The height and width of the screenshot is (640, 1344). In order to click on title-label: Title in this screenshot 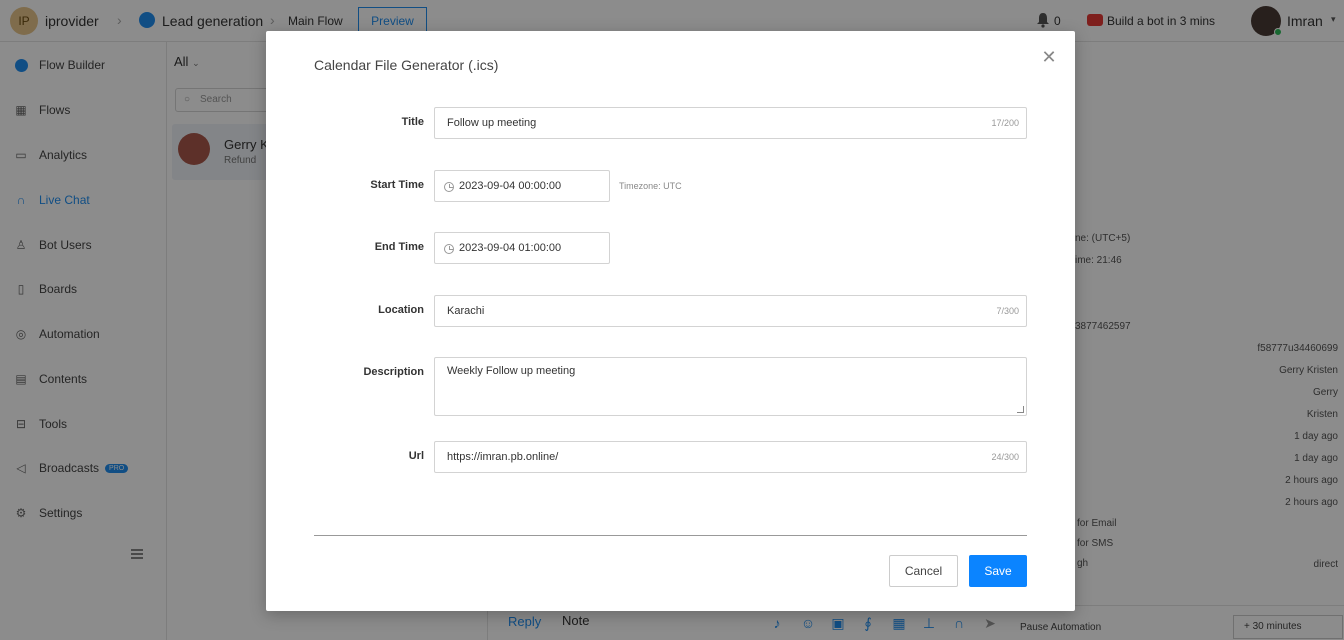, I will do `click(412, 122)`.